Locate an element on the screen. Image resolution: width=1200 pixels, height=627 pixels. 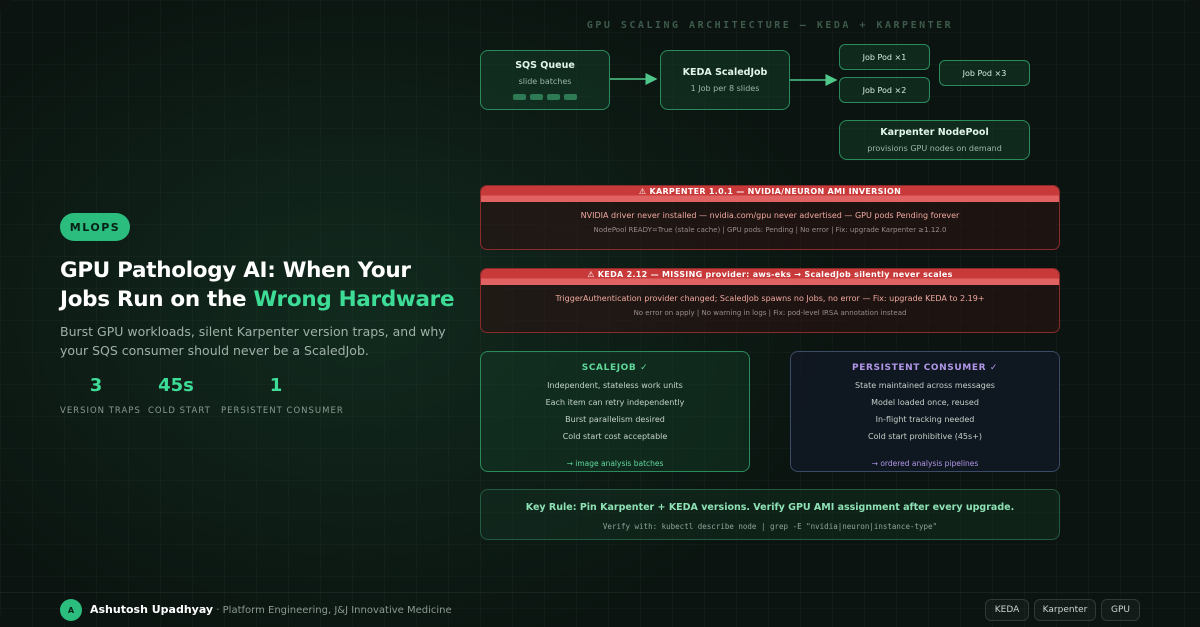
persistent-title: PERSISTENT CONSUMER ✓ is located at coordinates (925, 368).